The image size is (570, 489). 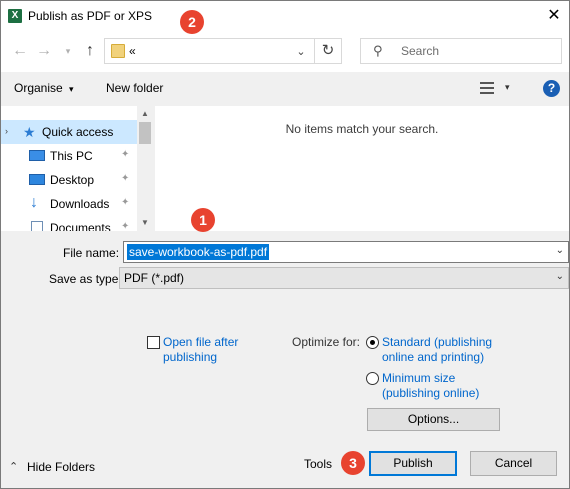 What do you see at coordinates (198, 252) in the screenshot?
I see `filename-value: save-workbook-as-pdf.pdf` at bounding box center [198, 252].